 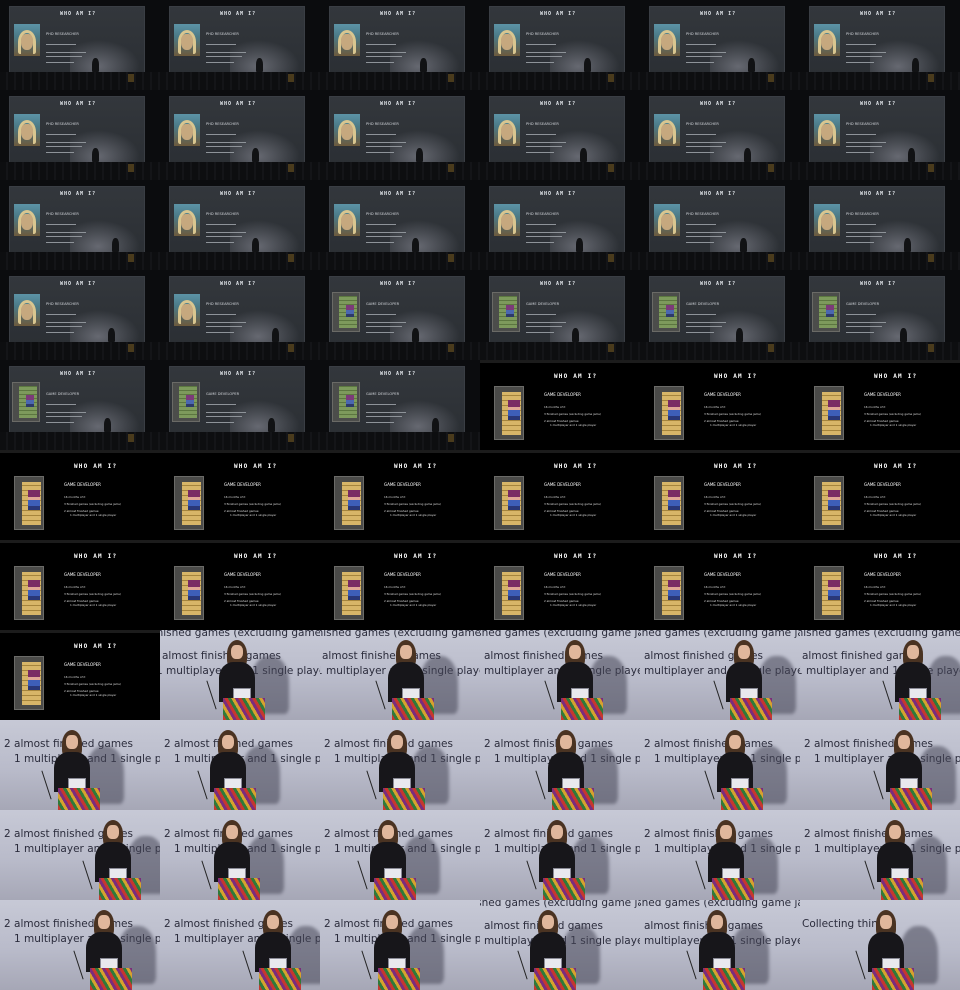 What do you see at coordinates (732, 414) in the screenshot?
I see `slide-bullet: 3 finished games (excluding game jams)` at bounding box center [732, 414].